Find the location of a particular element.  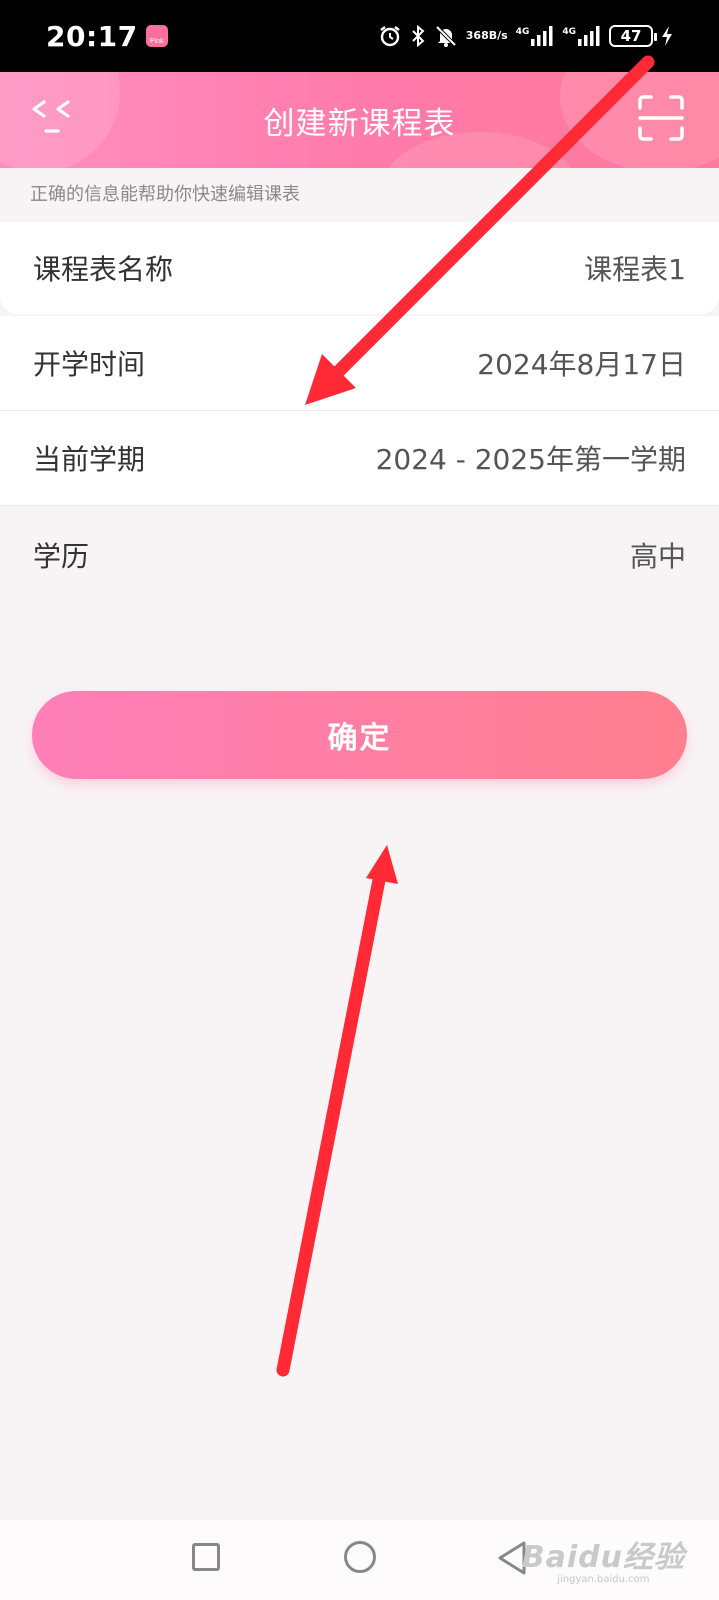

row-schedule-name: 课程表名称 课程表1 is located at coordinates (359, 268).